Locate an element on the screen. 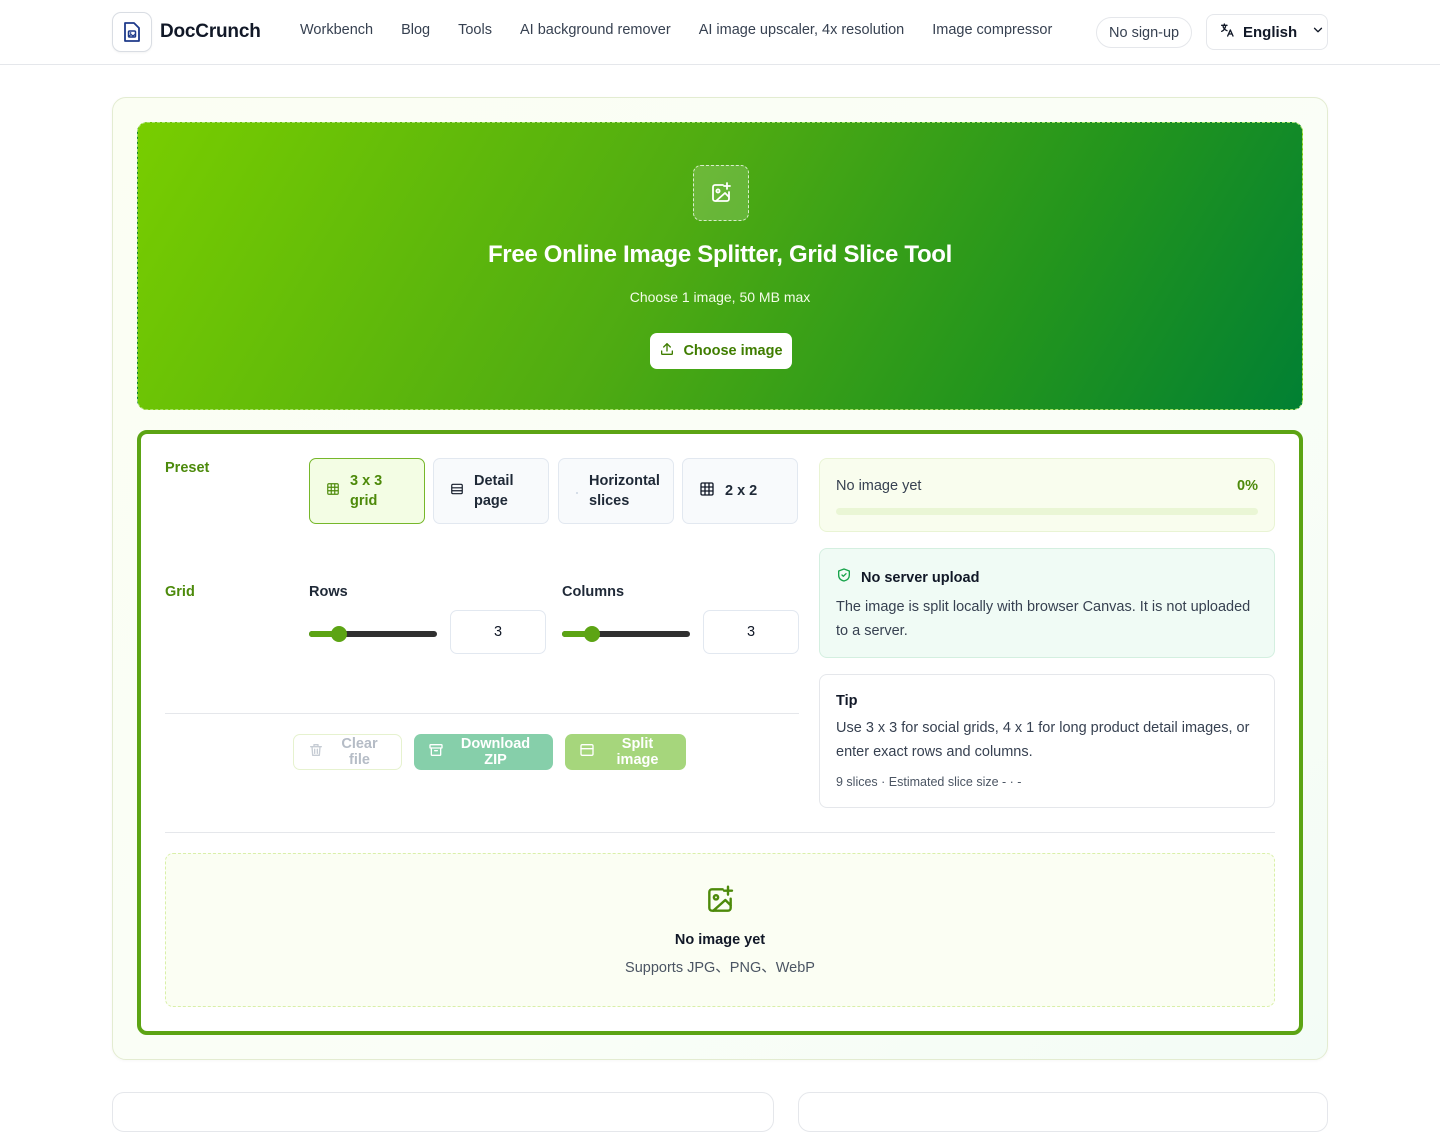 Image resolution: width=1440 pixels, height=1132 pixels. privacy-notice-header: No server upload is located at coordinates (907, 577).